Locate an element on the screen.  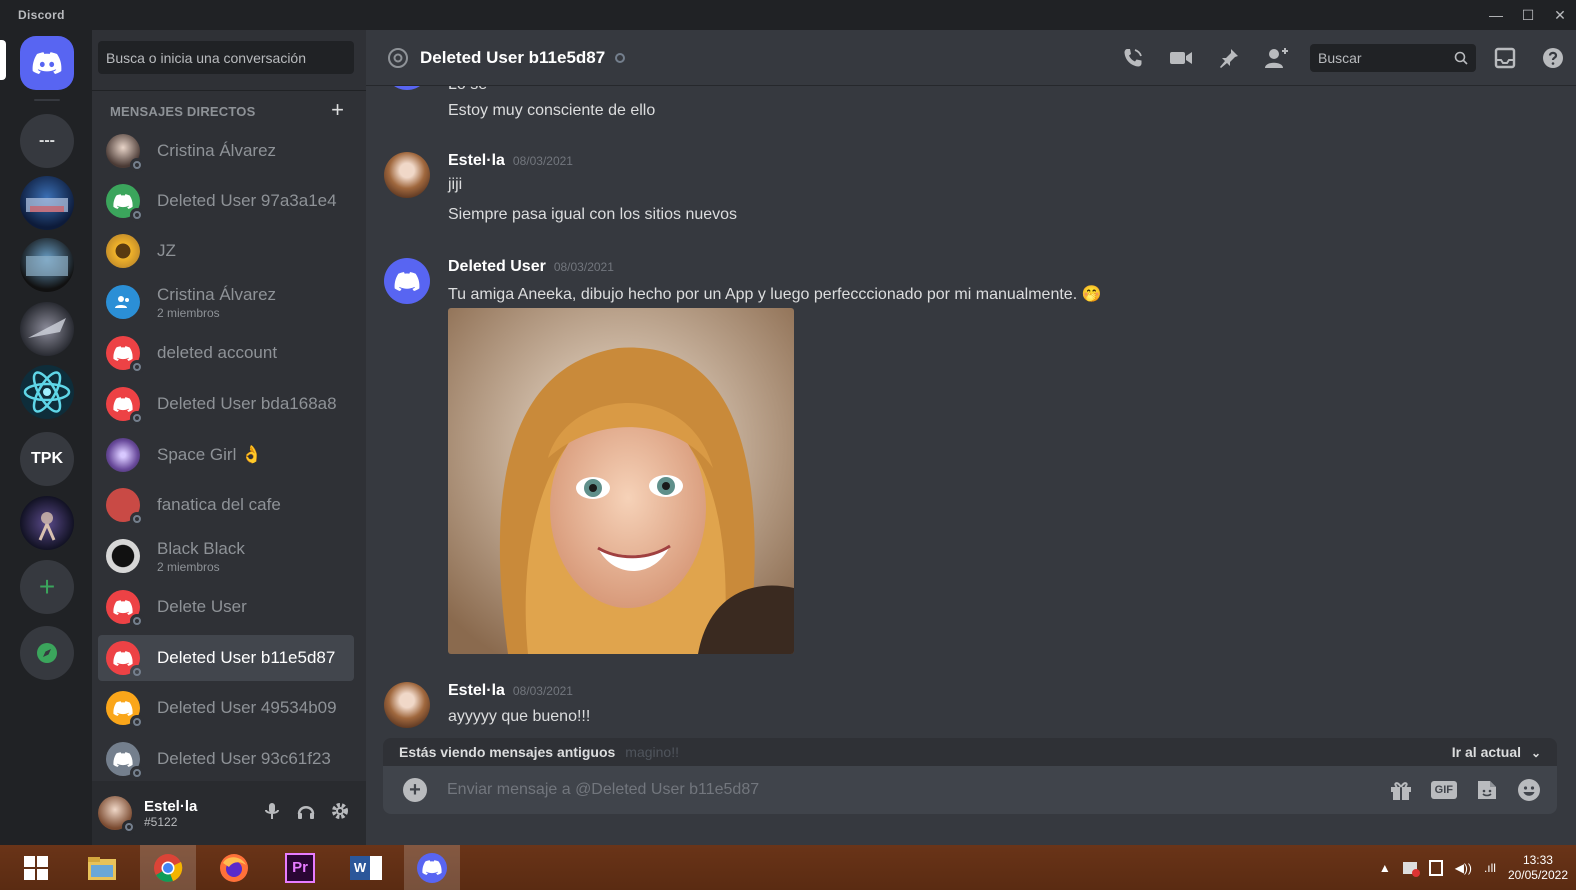
active-indicator is located at coordinates (3, 60).